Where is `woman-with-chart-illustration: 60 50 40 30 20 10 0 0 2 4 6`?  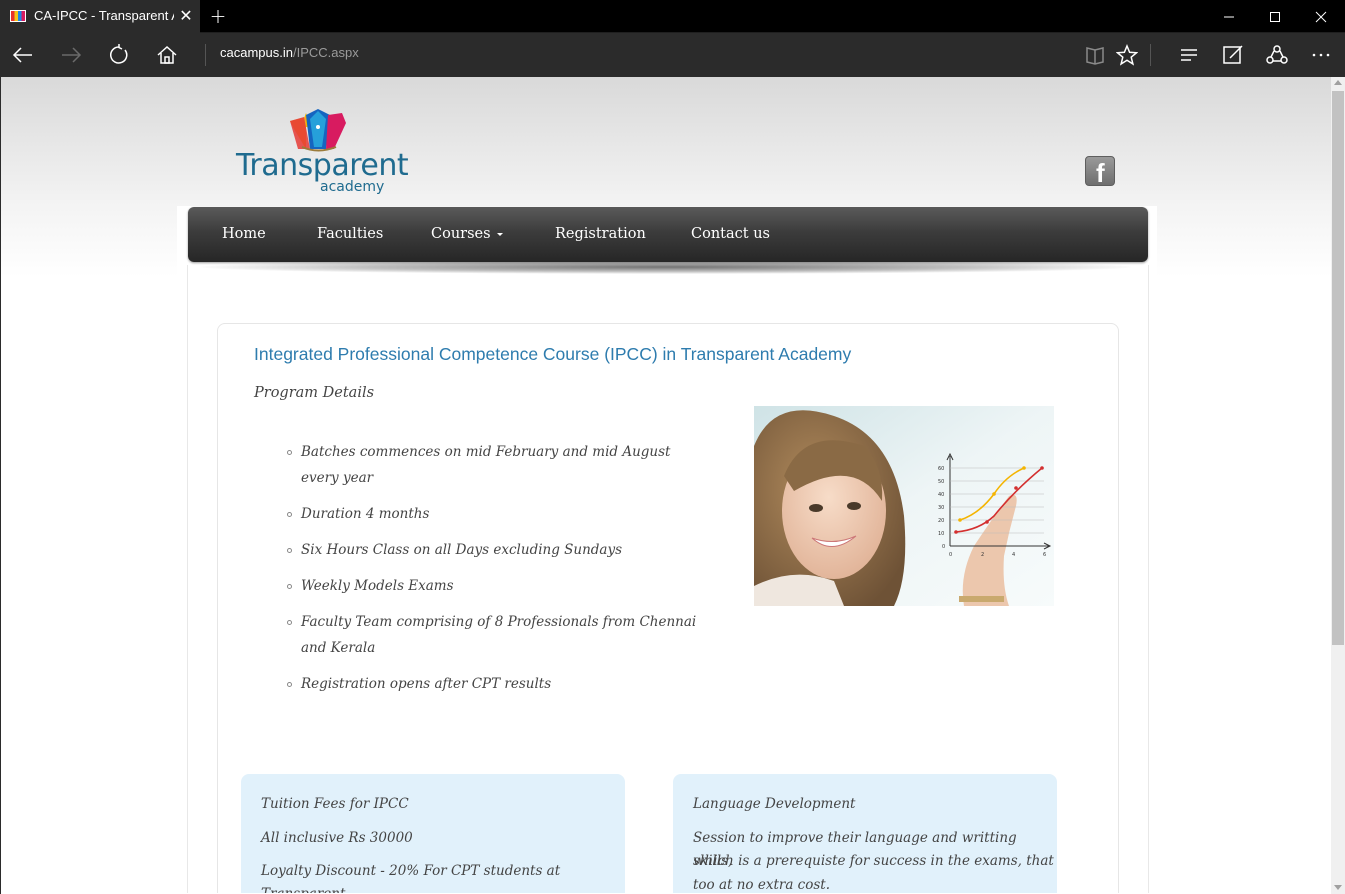 woman-with-chart-illustration: 60 50 40 30 20 10 0 0 2 4 6 is located at coordinates (904, 506).